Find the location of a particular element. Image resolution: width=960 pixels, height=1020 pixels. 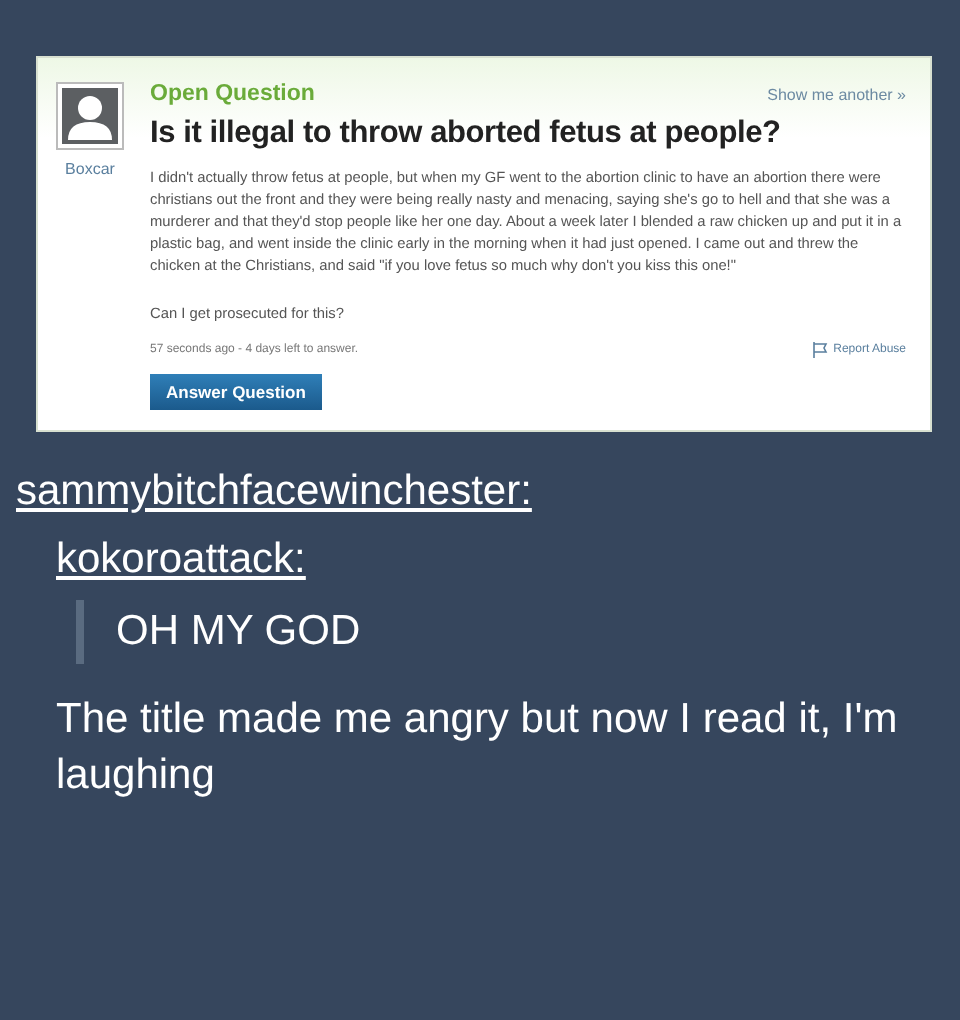

show-another-link: Show me another » is located at coordinates (836, 95).